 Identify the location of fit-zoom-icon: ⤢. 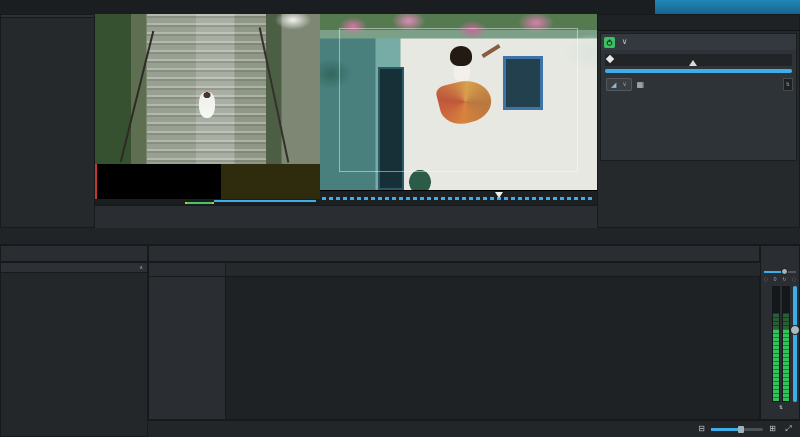
(788, 429).